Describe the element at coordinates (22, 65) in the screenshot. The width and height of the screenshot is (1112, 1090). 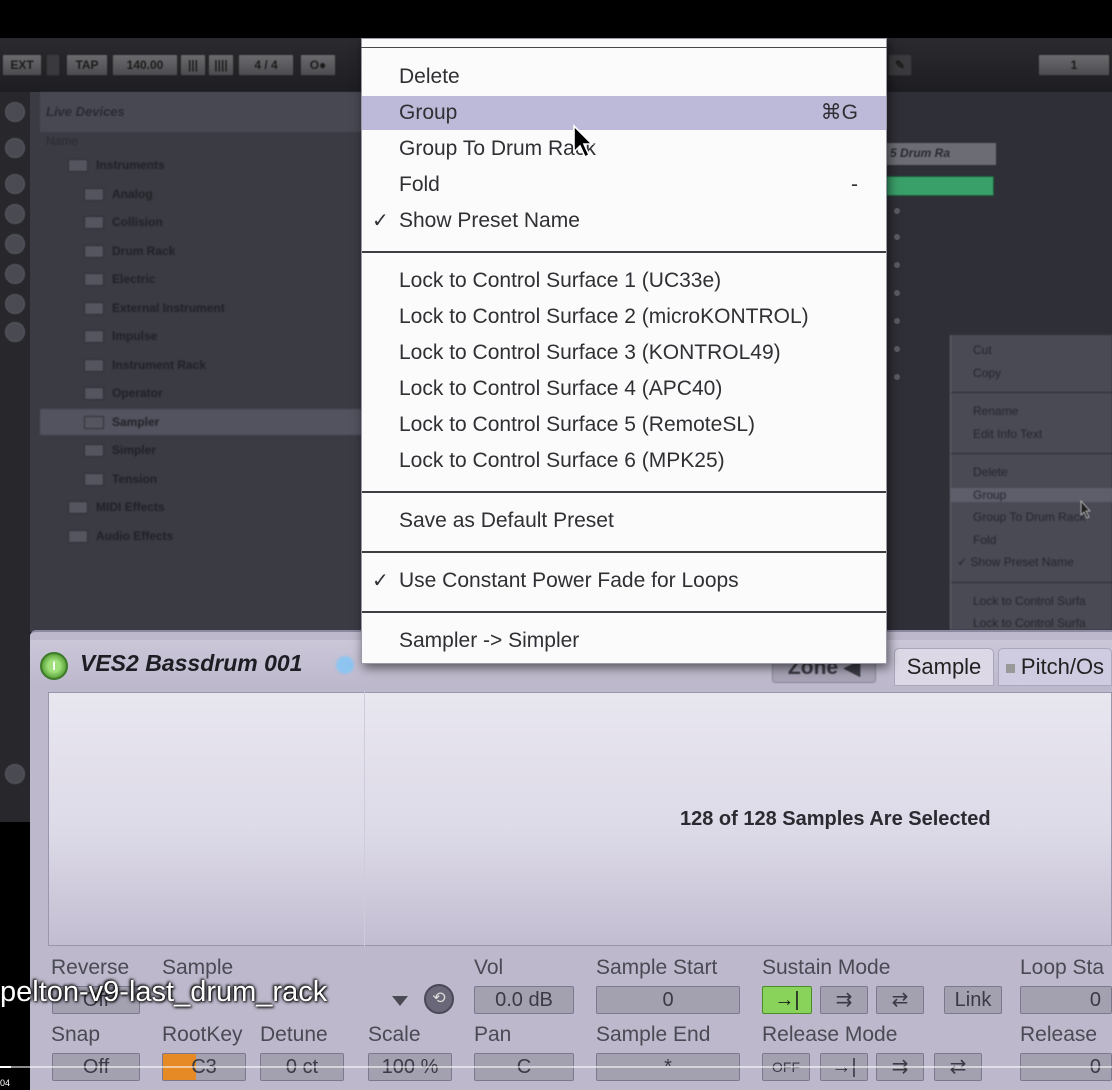
I see `ext-button: EXT` at that location.